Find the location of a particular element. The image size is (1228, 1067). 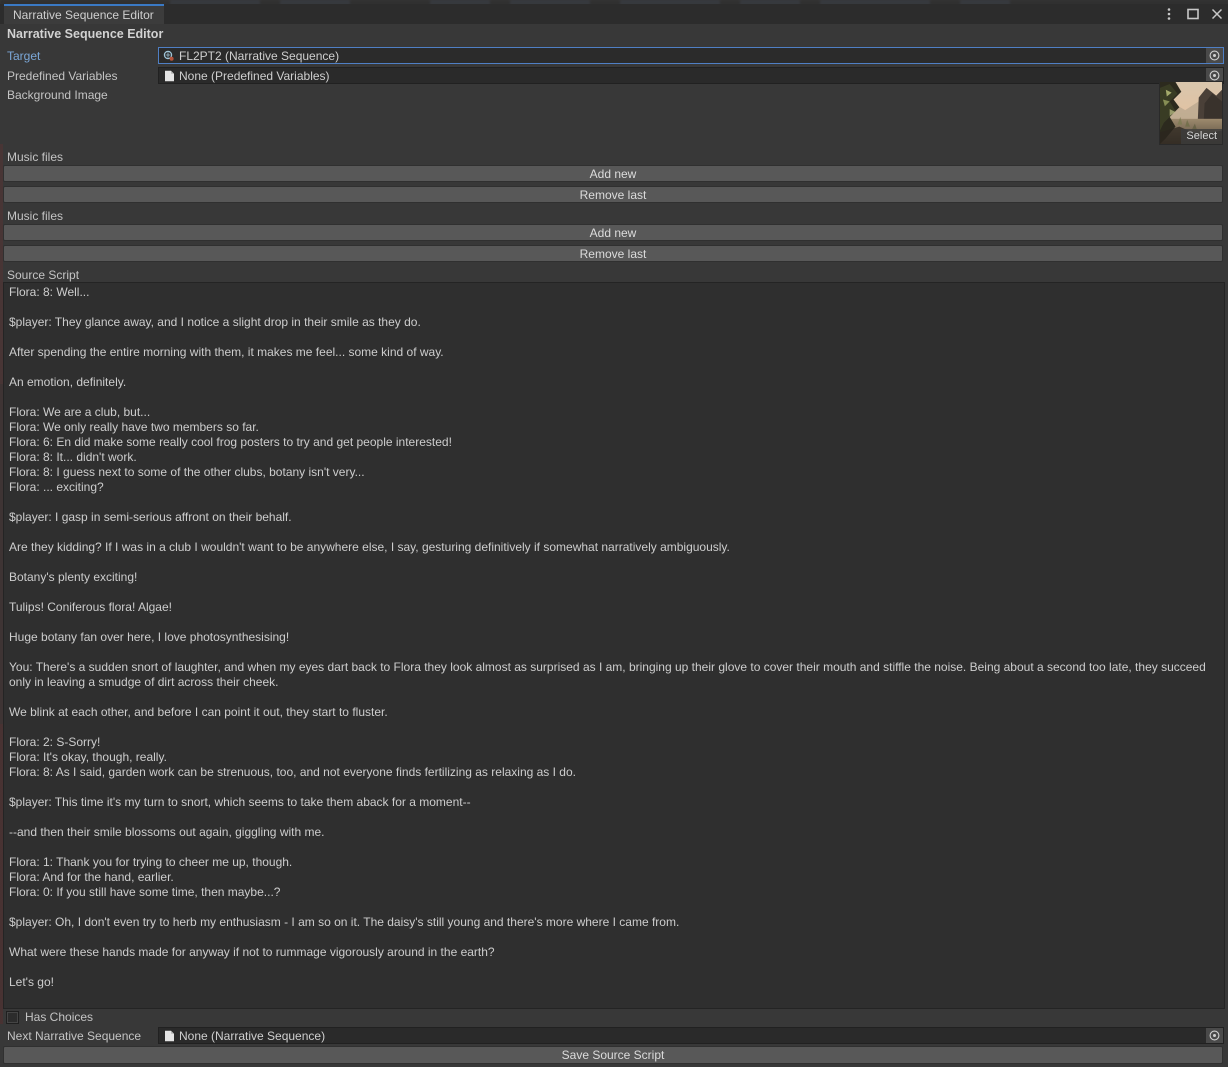

tab-narrative-sequence-editor: Narrative Sequence Editor is located at coordinates (84, 14).